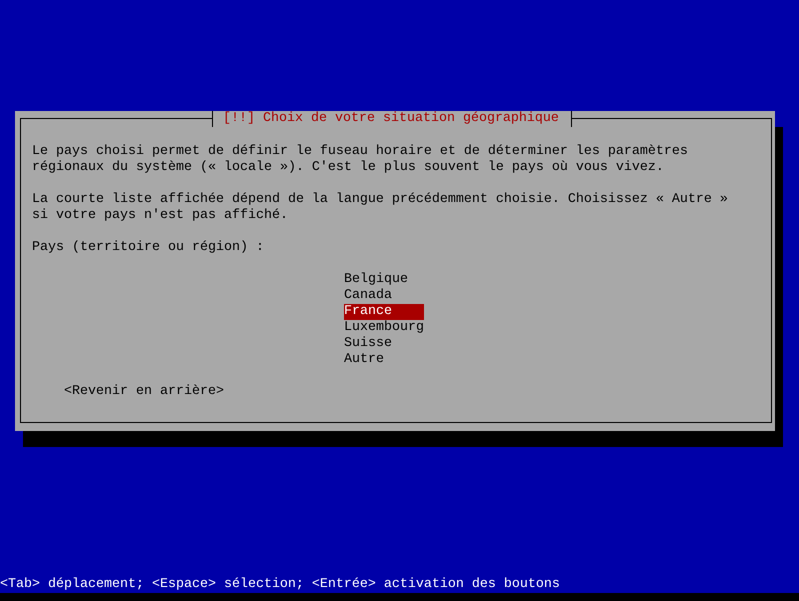  I want to click on keyboard-help-text: <Tab> déplacement; <Espace> sélection; <Entrée> activation des boutons, so click(280, 585).